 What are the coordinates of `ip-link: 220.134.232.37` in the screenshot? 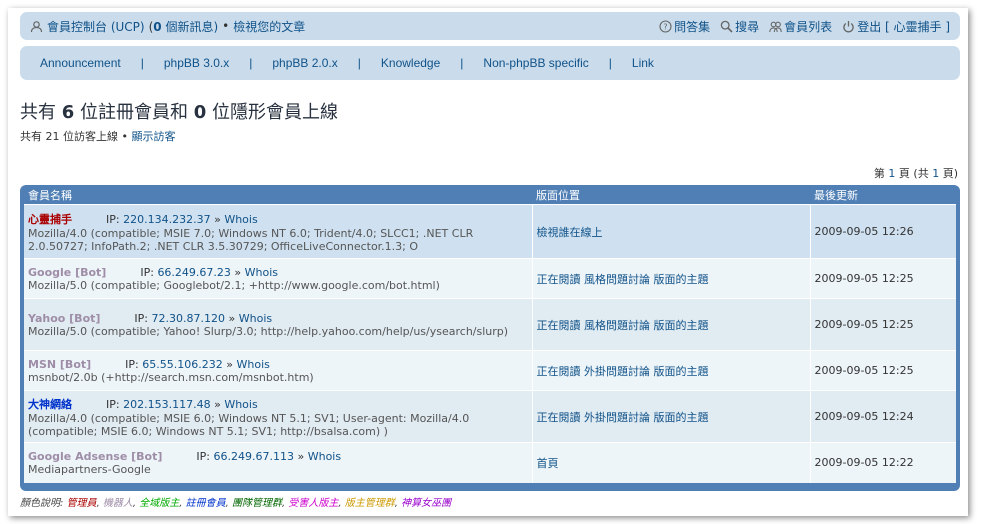 It's located at (166, 219).